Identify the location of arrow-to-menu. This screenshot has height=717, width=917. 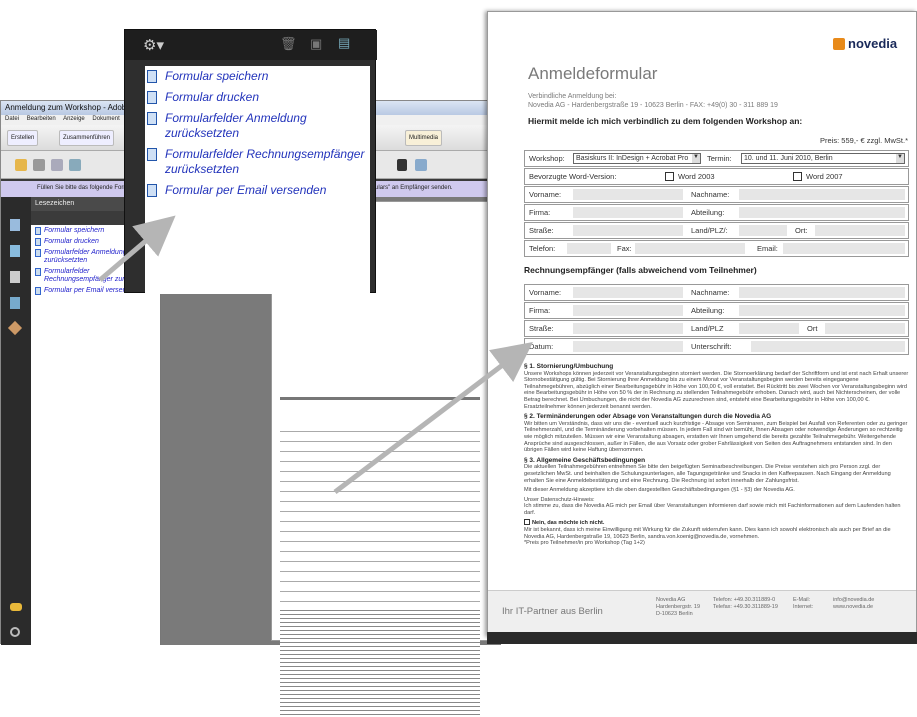
(137, 248).